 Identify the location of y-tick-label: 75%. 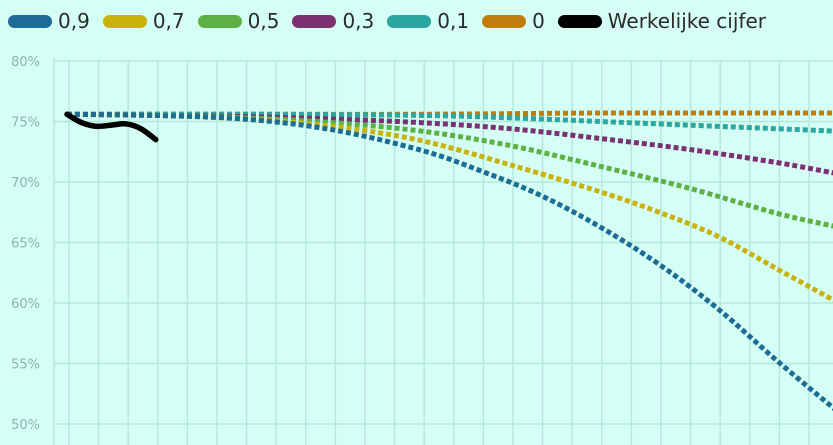
(25, 123).